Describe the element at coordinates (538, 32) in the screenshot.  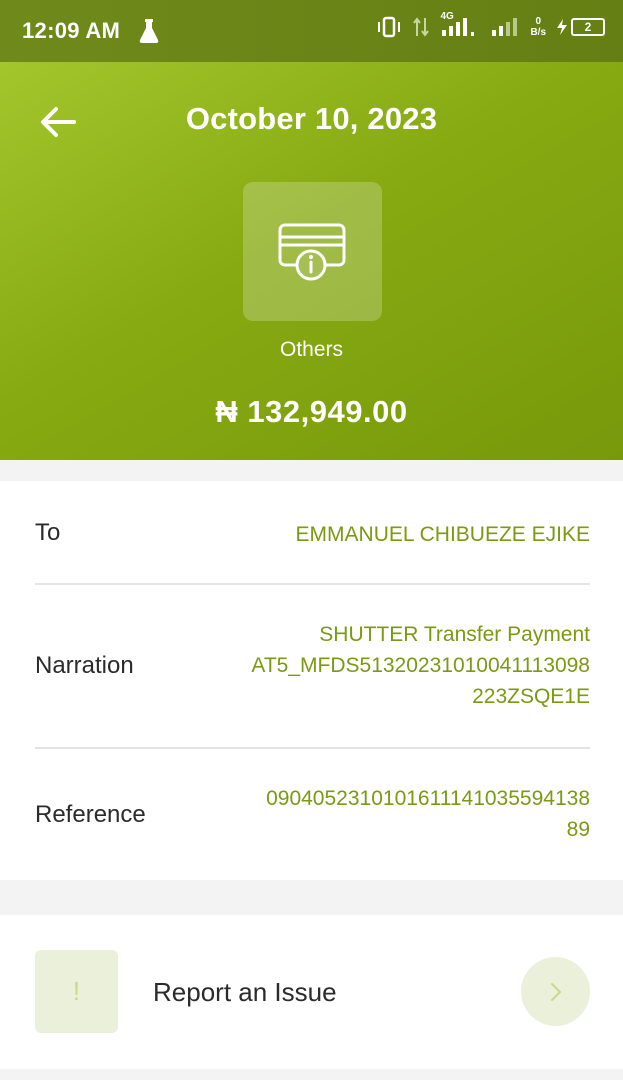
I see `speed-unit: B/s` at that location.